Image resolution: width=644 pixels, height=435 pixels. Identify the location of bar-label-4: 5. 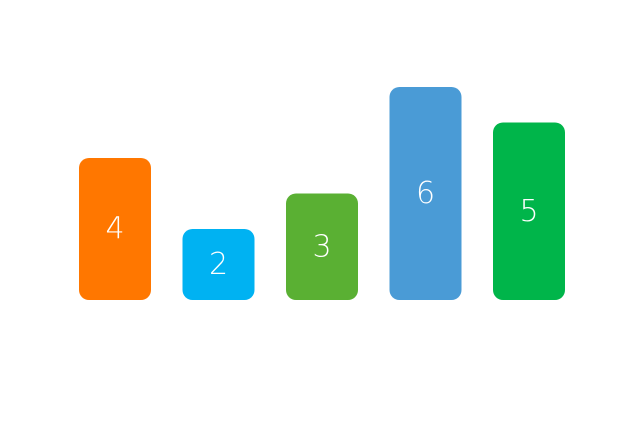
(528, 211).